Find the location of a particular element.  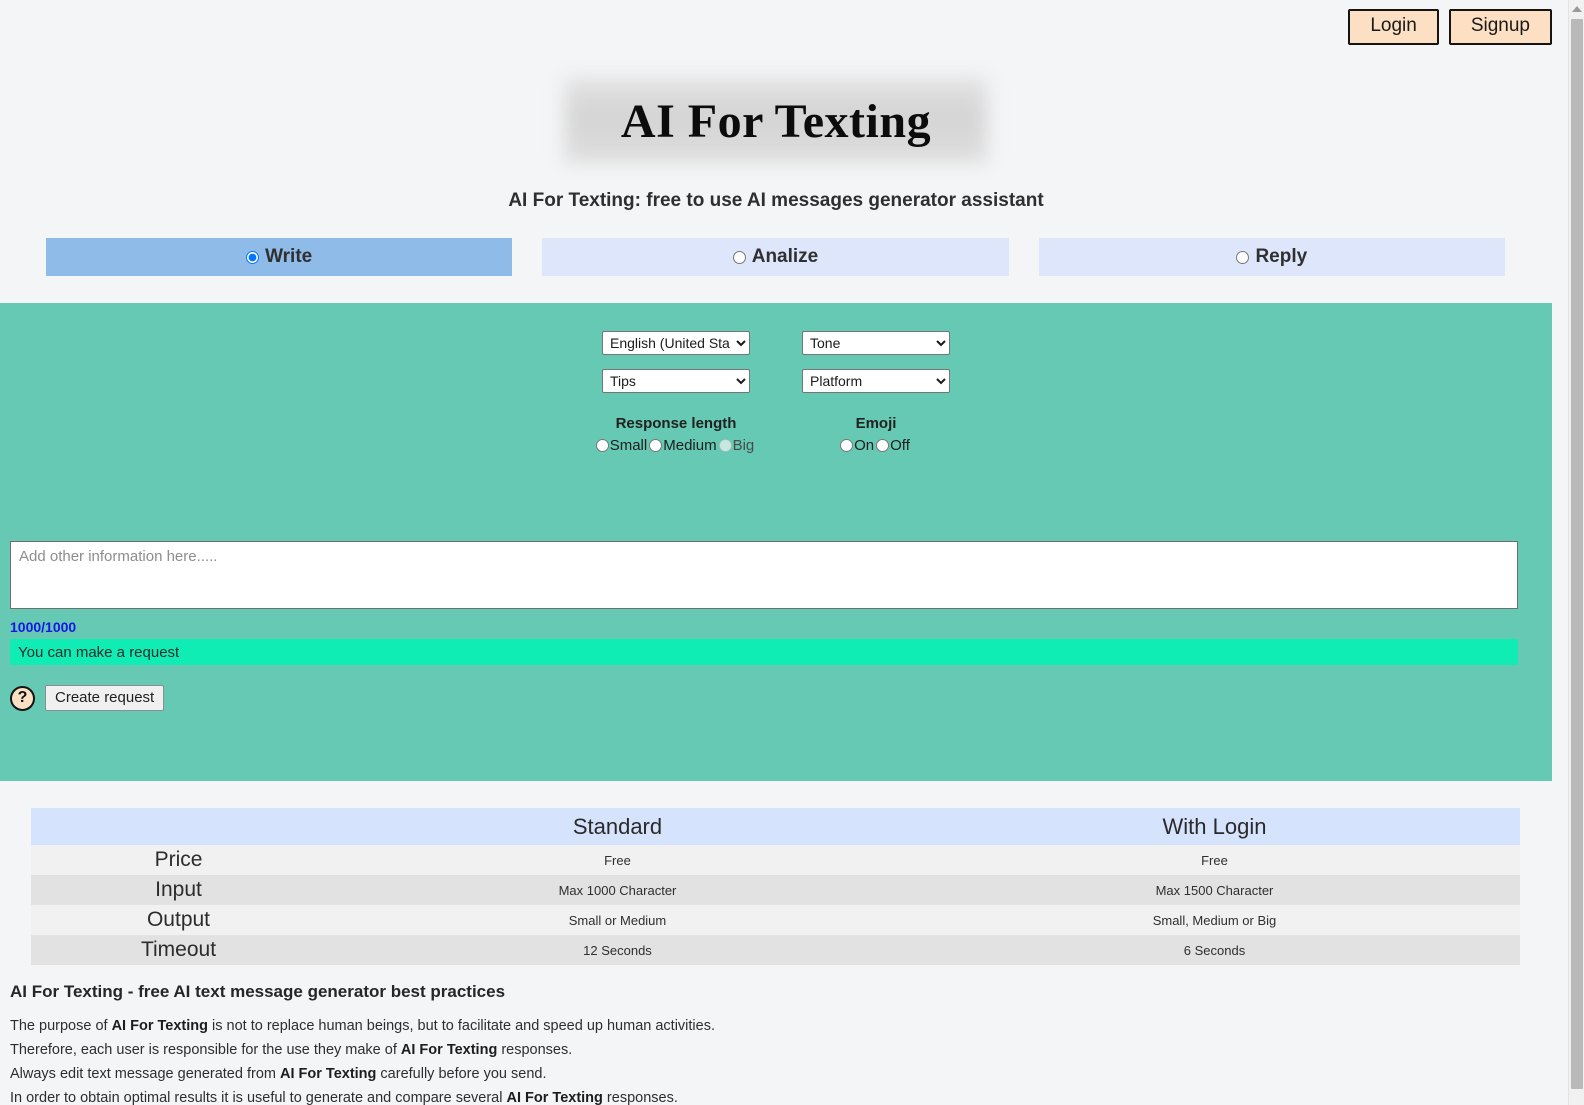

tab-reply: Reply is located at coordinates (1271, 257).